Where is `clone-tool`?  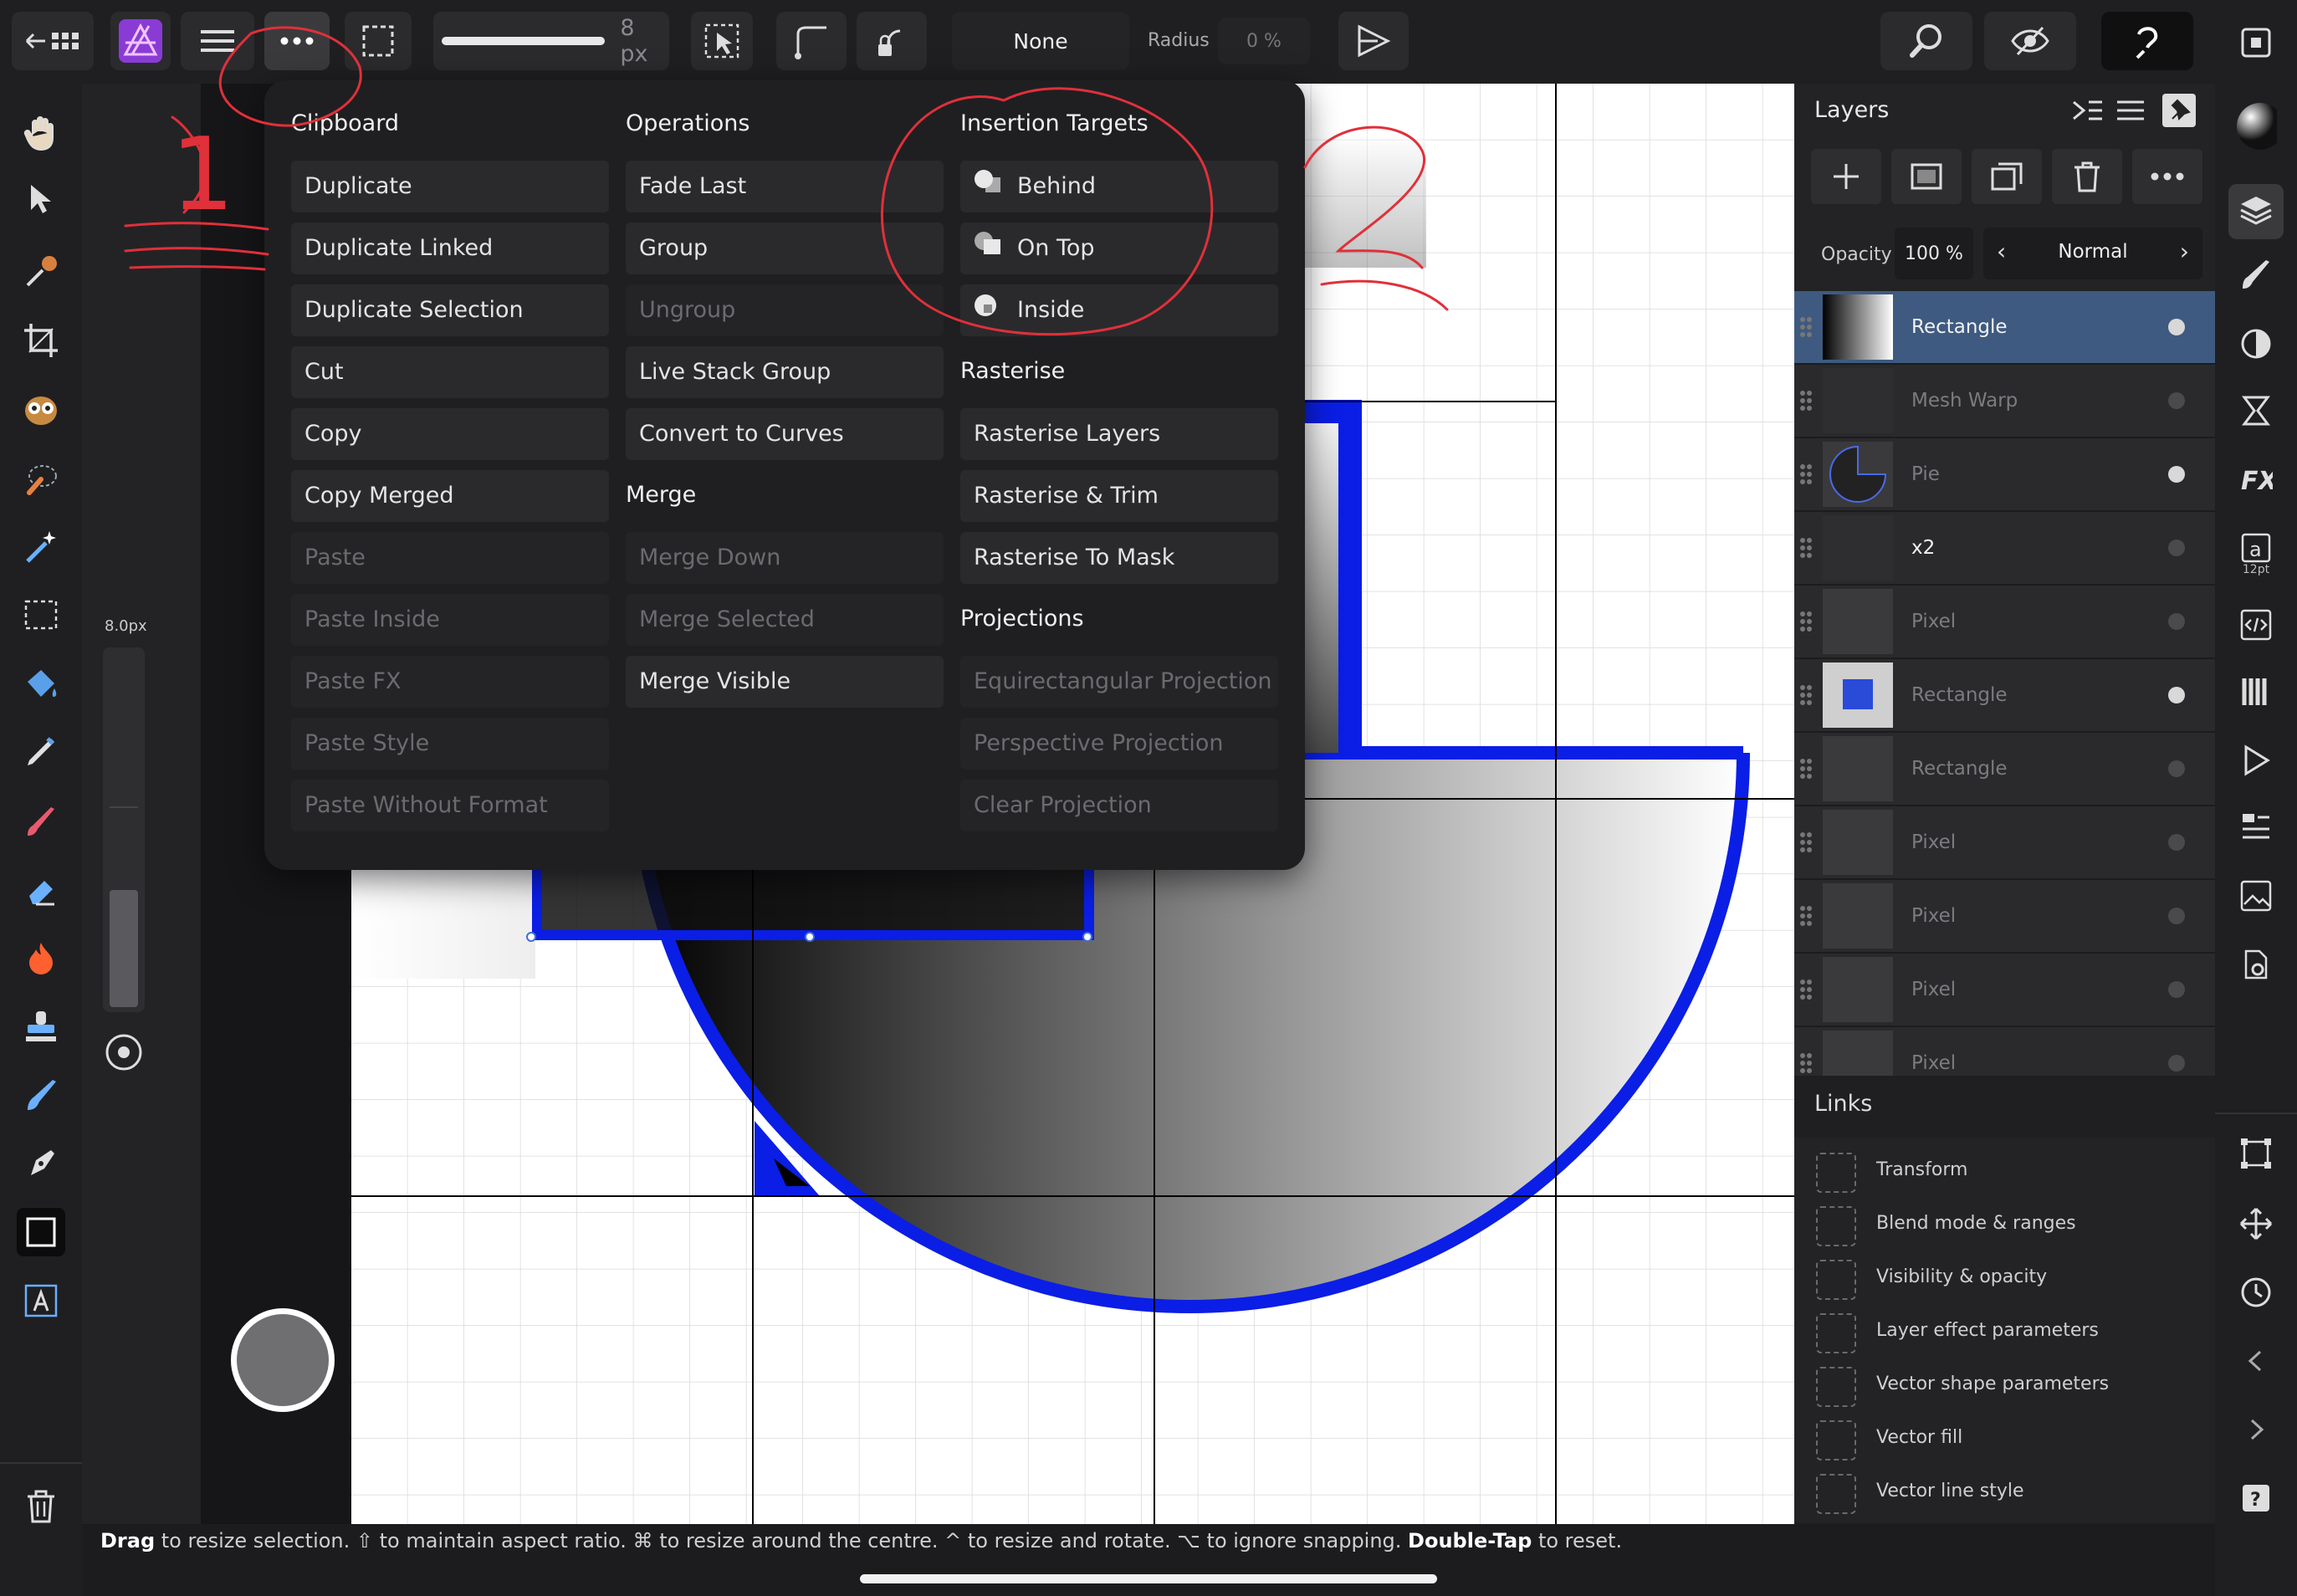 clone-tool is located at coordinates (41, 1026).